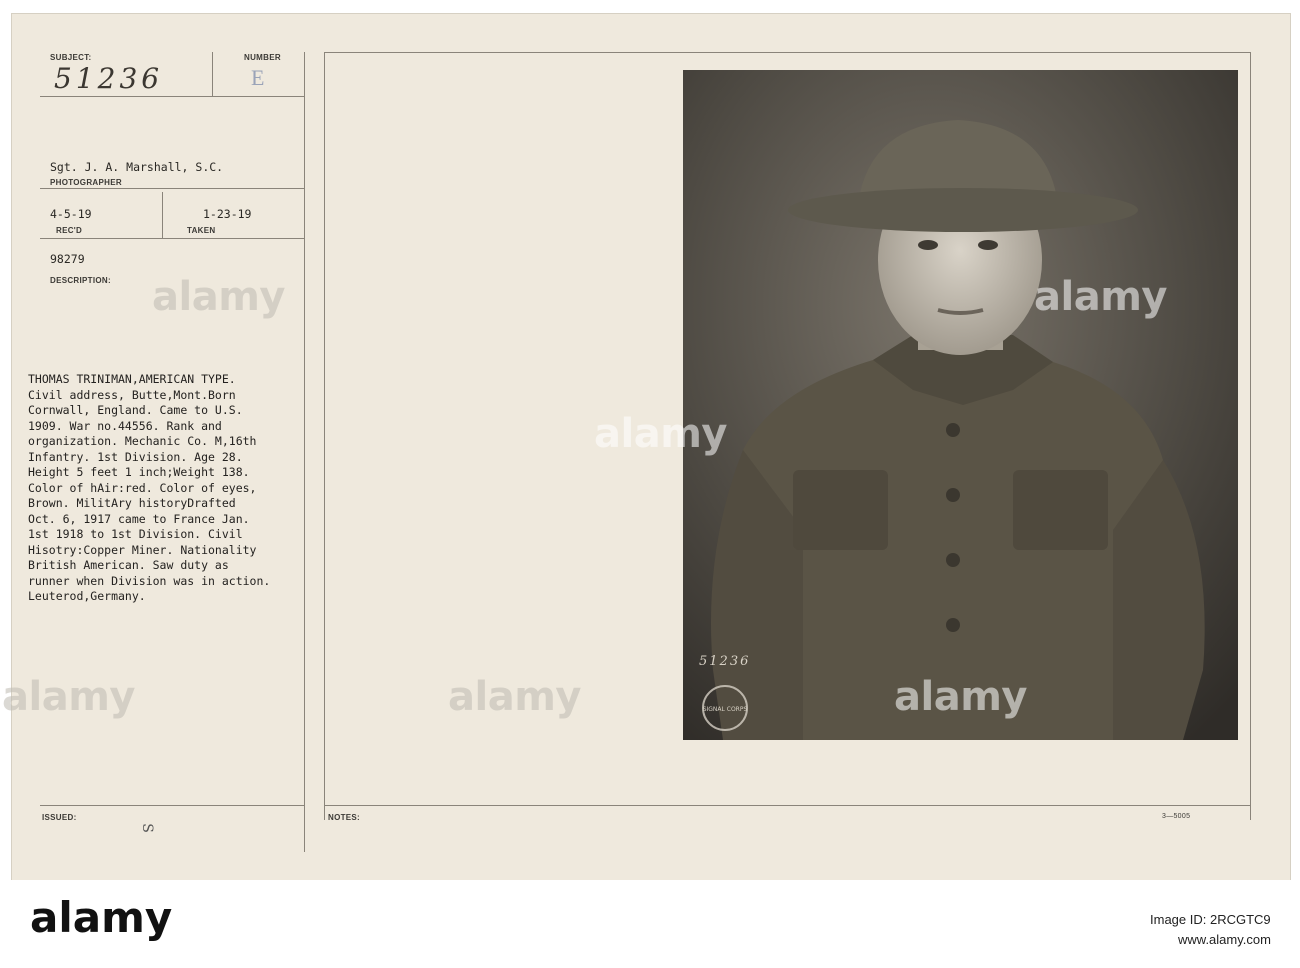 This screenshot has height=968, width=1300. Describe the element at coordinates (149, 580) in the screenshot. I see `description-line: runner when Division was in action.` at that location.